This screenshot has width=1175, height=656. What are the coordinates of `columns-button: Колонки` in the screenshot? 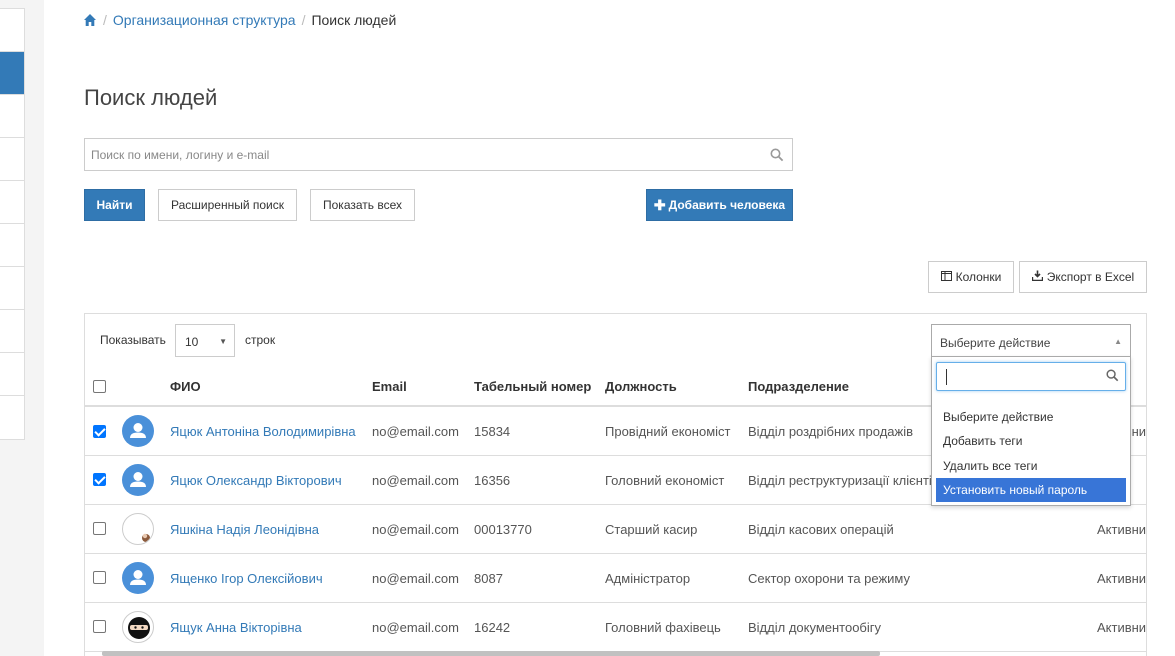 It's located at (971, 277).